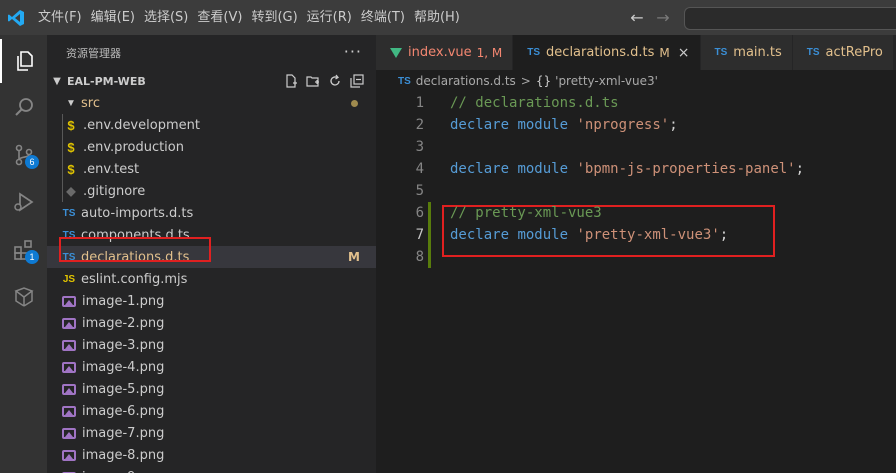 Image resolution: width=896 pixels, height=473 pixels. Describe the element at coordinates (141, 125) in the screenshot. I see `file-label: .env.development` at that location.